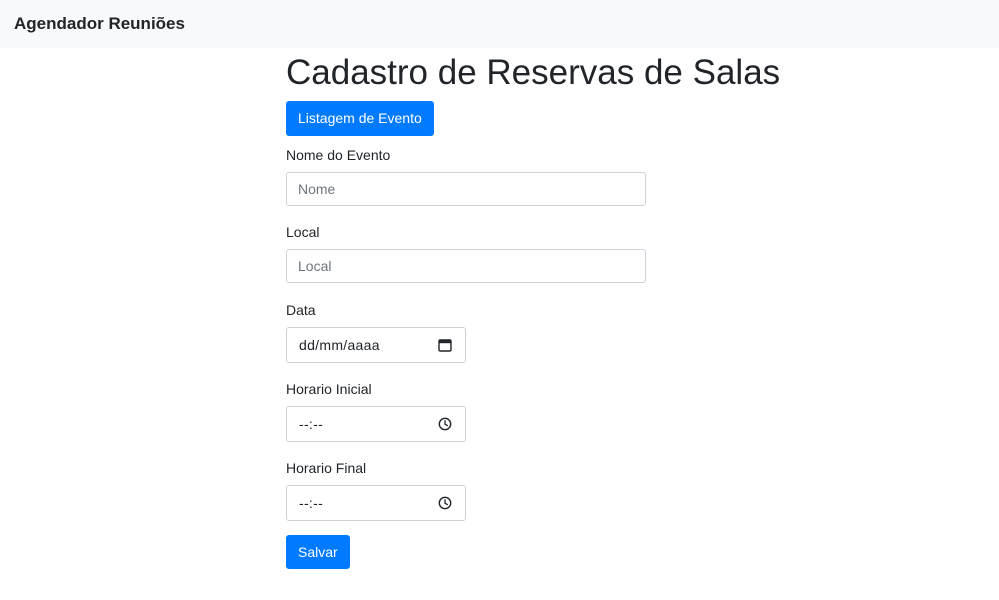 Image resolution: width=999 pixels, height=600 pixels. What do you see at coordinates (533, 72) in the screenshot?
I see `page-title: Cadastro de Reservas de Salas` at bounding box center [533, 72].